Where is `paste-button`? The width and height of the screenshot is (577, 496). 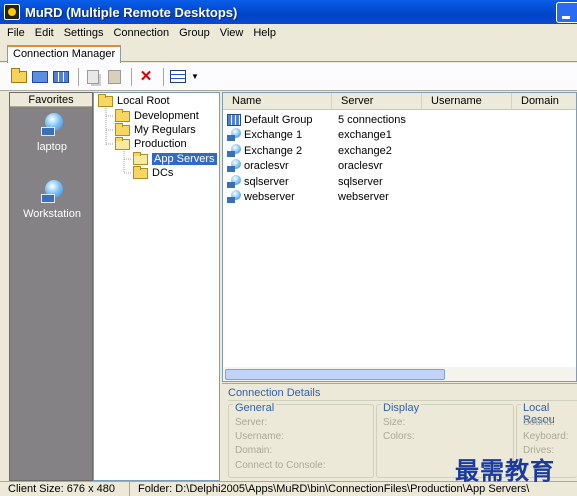 paste-button is located at coordinates (114, 77).